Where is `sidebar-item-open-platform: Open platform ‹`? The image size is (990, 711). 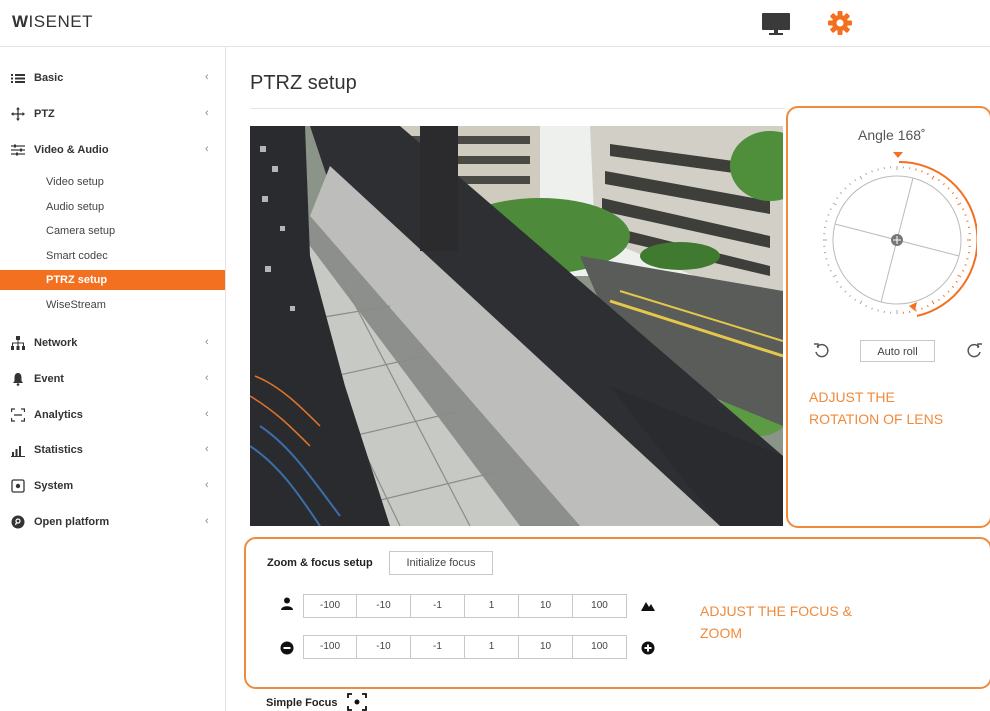
sidebar-item-open-platform: Open platform ‹ is located at coordinates (112, 523).